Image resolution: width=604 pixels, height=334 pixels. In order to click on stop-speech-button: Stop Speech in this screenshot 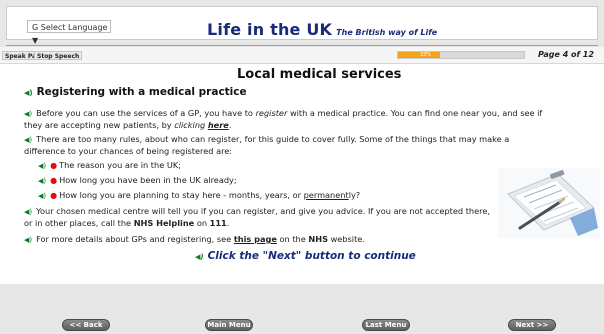, I will do `click(58, 55)`.